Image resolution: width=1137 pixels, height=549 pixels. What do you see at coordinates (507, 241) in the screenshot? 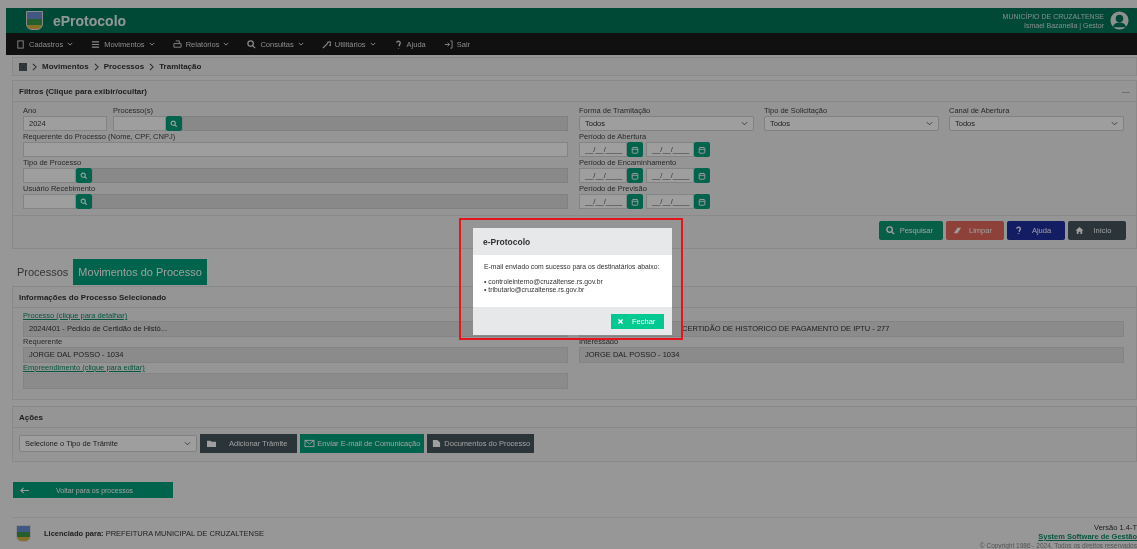
I see `dialog-title: e-Protocolo` at bounding box center [507, 241].